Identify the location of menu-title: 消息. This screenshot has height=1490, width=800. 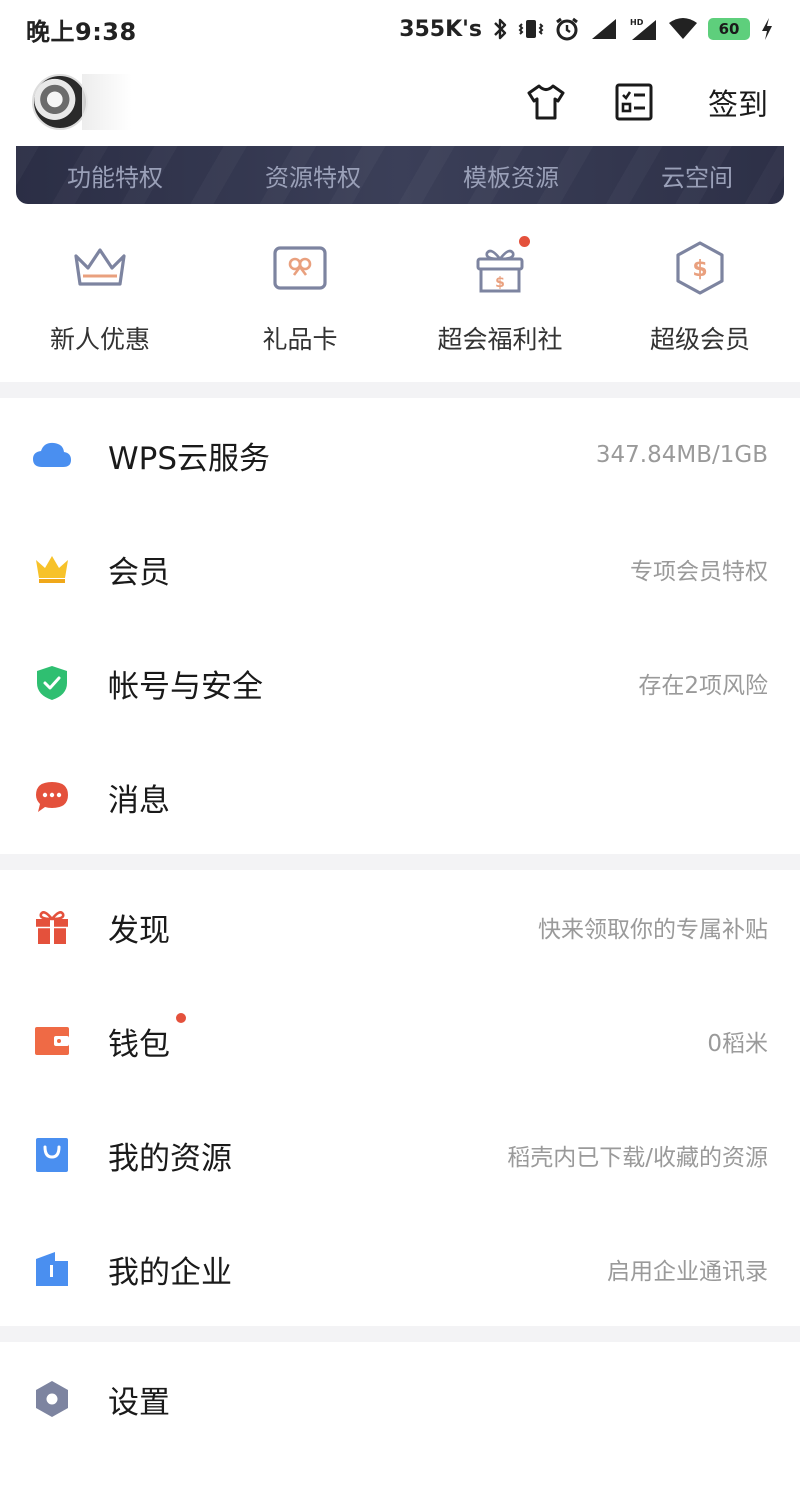
(139, 800).